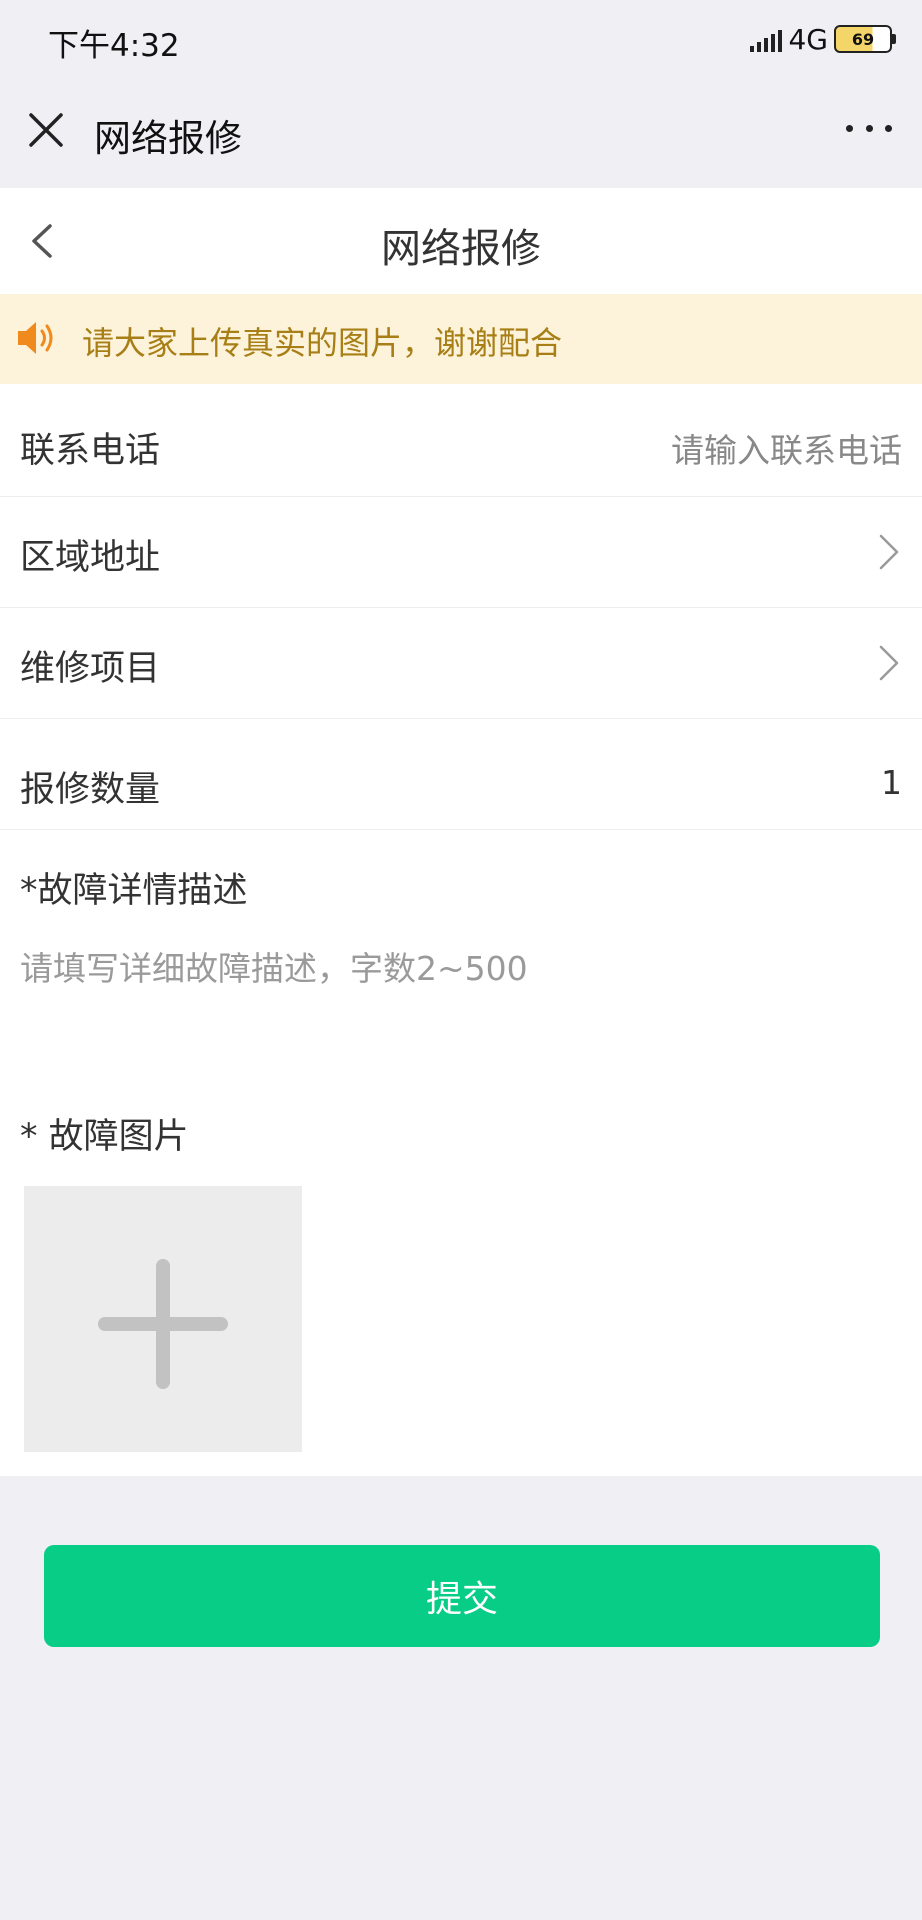  I want to click on notice-text: 请大家上传真实的图片，谢谢配合, so click(322, 343).